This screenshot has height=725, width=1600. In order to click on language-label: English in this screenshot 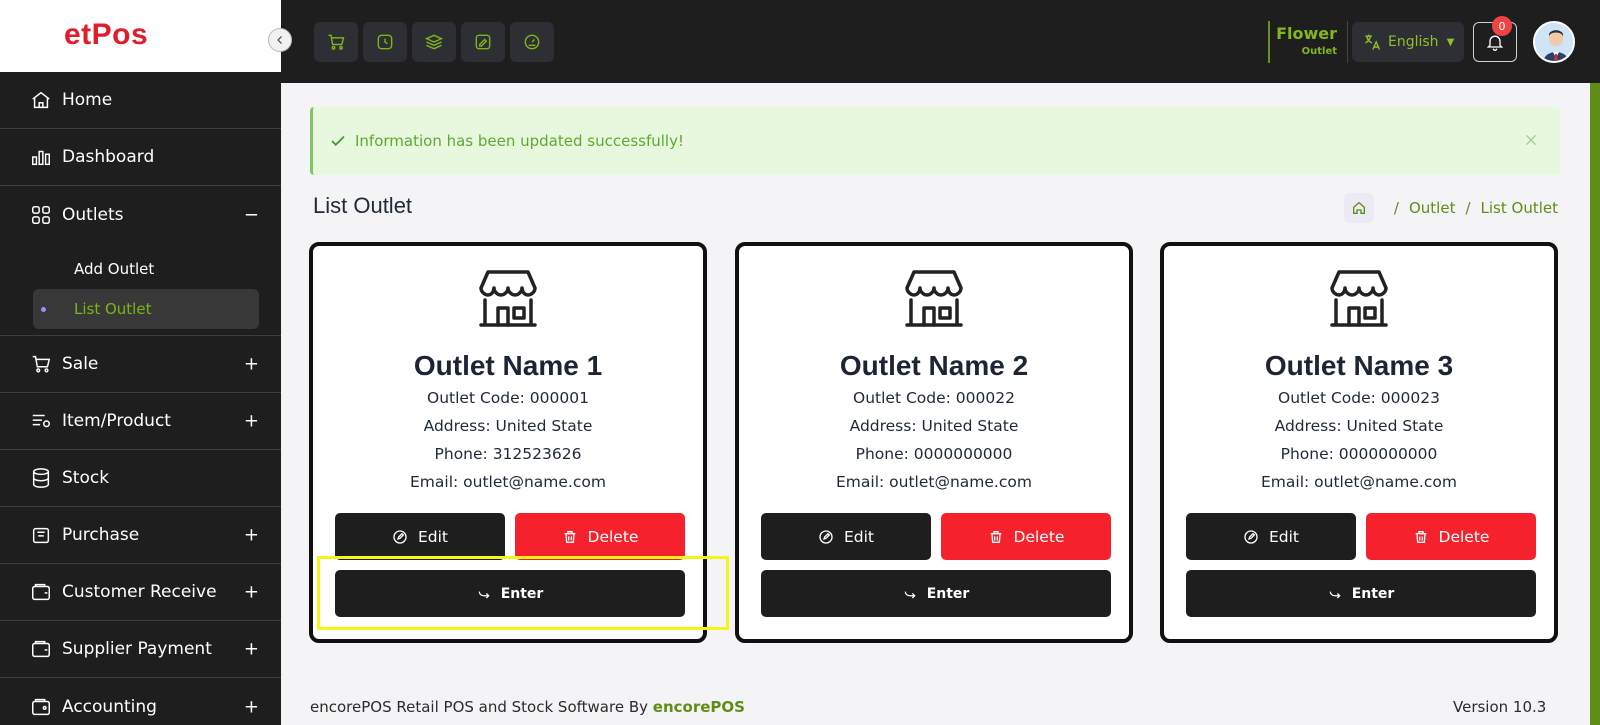, I will do `click(1413, 42)`.